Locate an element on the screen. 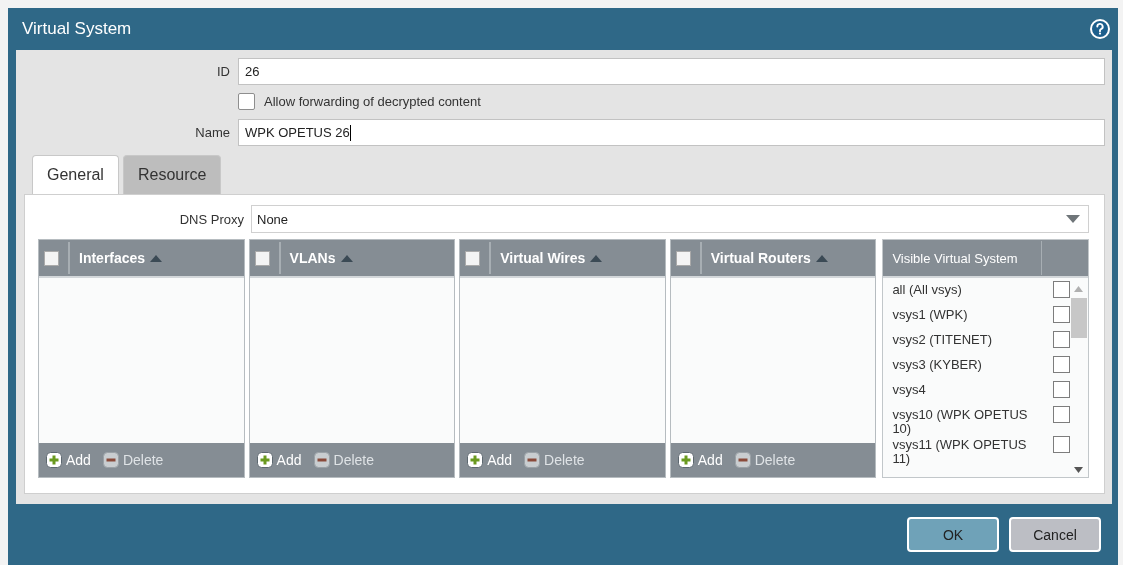 This screenshot has width=1123, height=565. column-header: Interfaces is located at coordinates (112, 258).